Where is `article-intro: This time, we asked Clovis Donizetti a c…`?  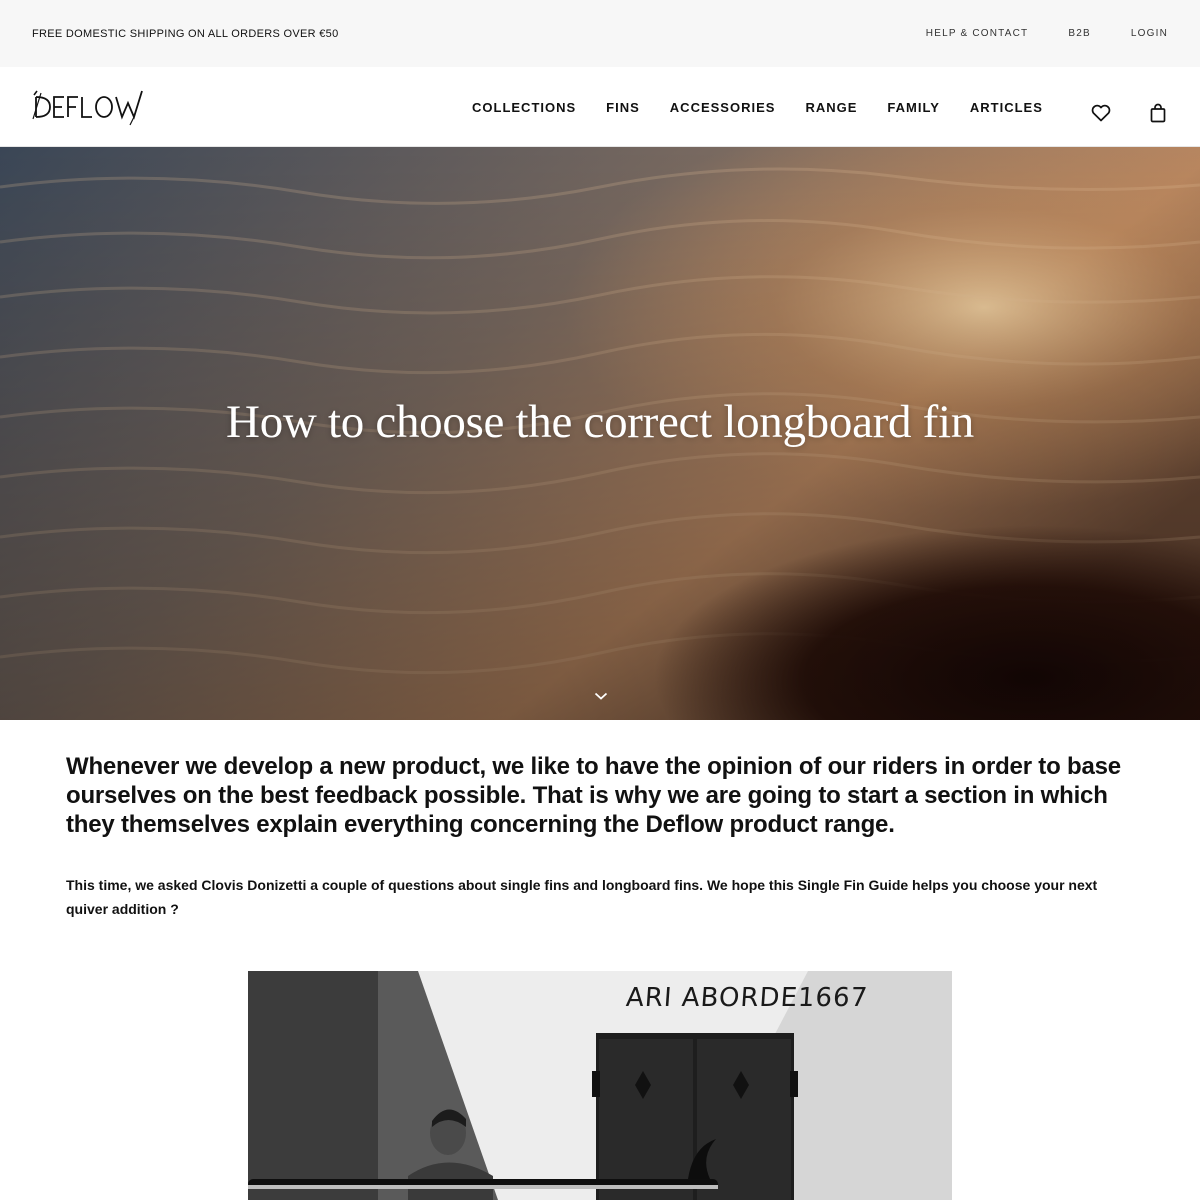
article-intro: This time, we asked Clovis Donizetti a c… is located at coordinates (582, 897).